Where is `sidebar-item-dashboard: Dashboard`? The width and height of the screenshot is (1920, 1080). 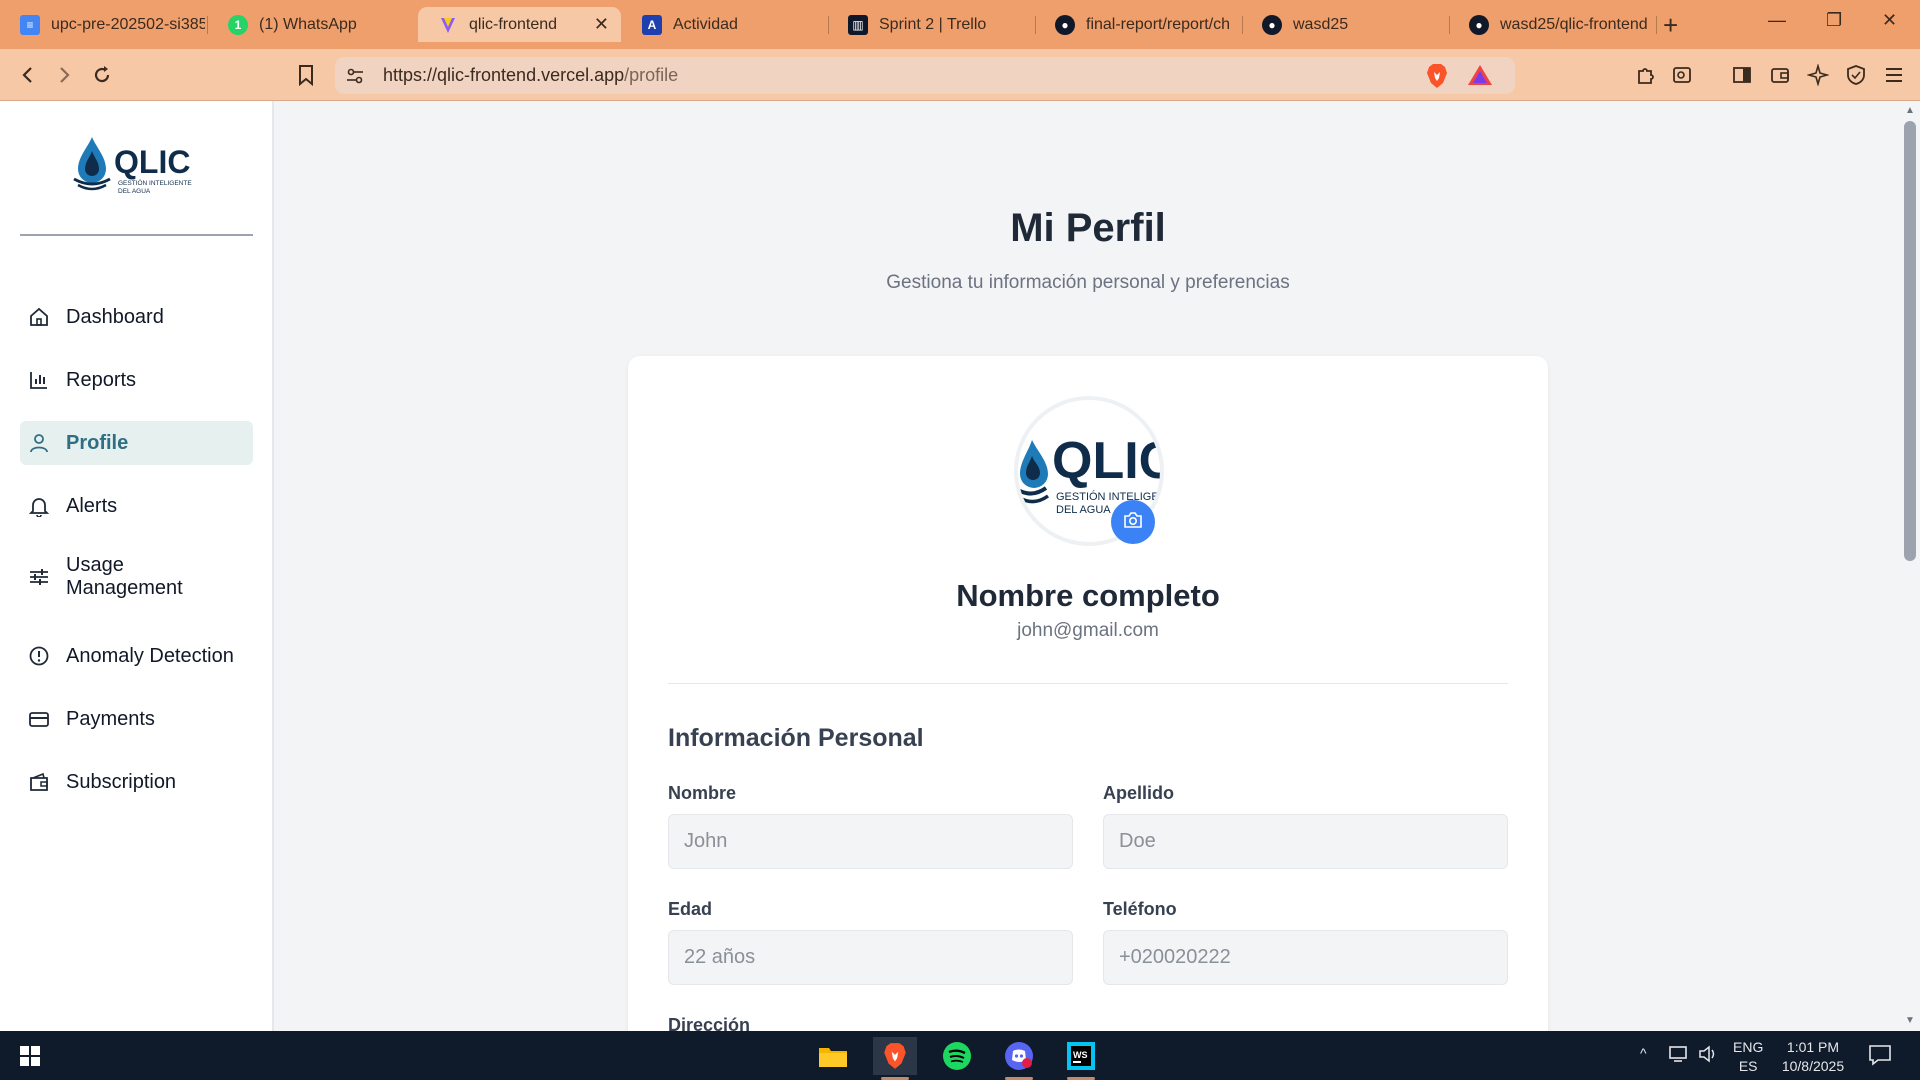 sidebar-item-dashboard: Dashboard is located at coordinates (136, 317).